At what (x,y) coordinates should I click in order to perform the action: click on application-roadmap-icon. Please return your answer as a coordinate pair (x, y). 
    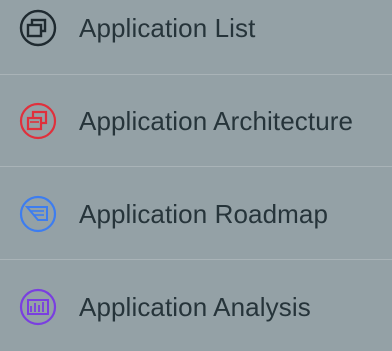
    Looking at the image, I should click on (38, 214).